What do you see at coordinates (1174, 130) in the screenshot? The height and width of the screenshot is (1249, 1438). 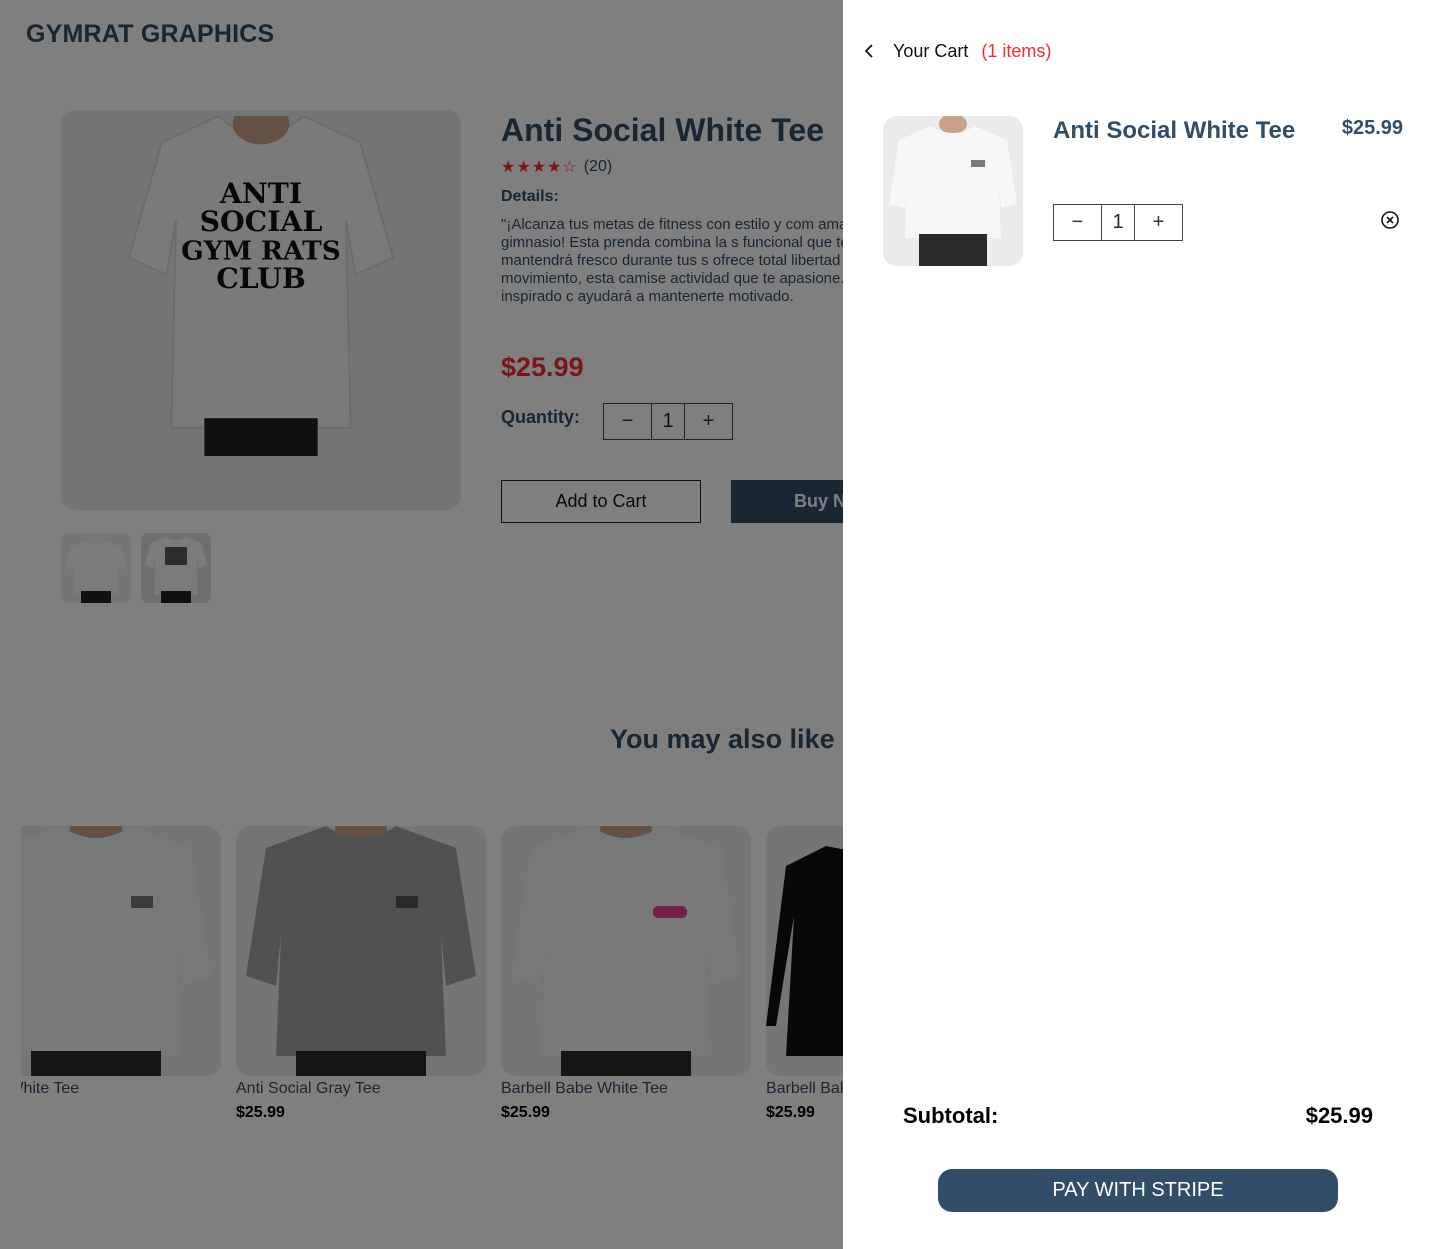 I see `cart-item-name: Anti Social White Tee` at bounding box center [1174, 130].